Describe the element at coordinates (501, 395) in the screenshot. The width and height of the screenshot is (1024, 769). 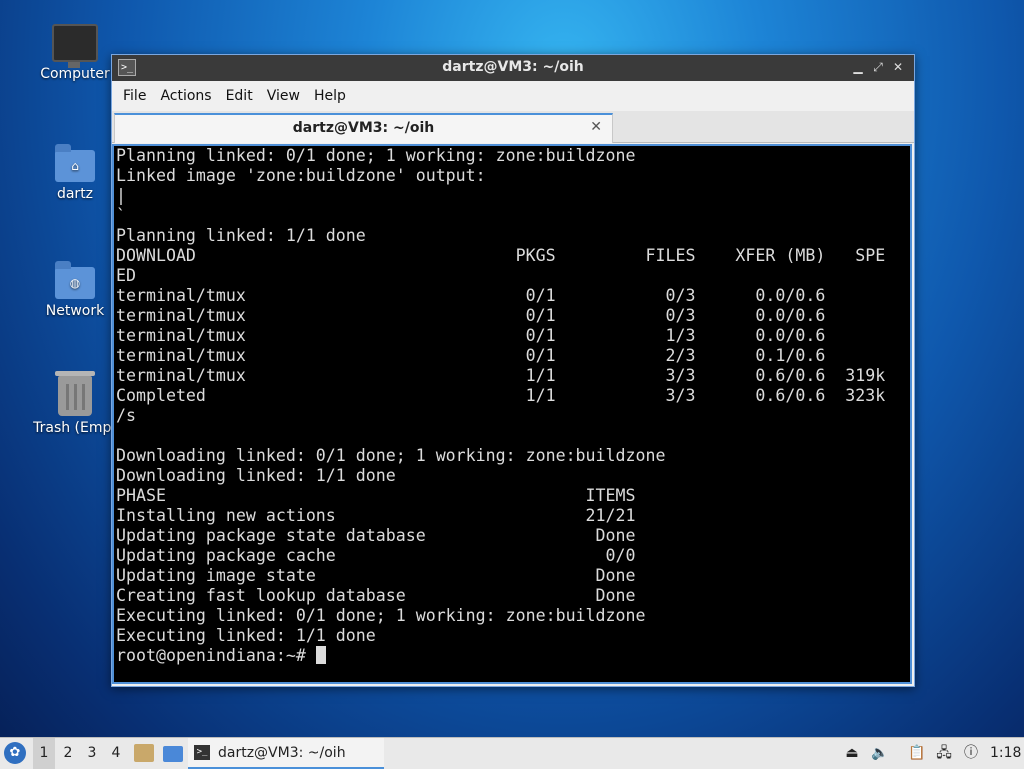
I see `terminal-line: Completed 1/1 3/3 0.6/0.6 323k` at that location.